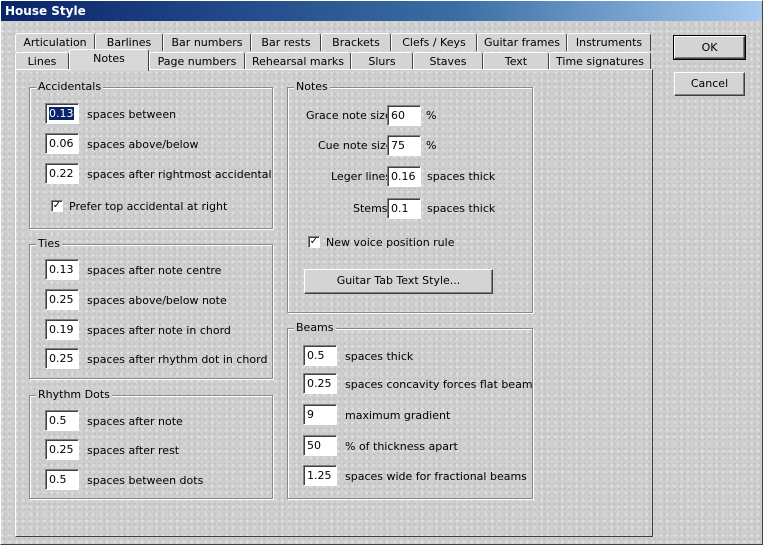 This screenshot has height=545, width=763. What do you see at coordinates (709, 47) in the screenshot?
I see `ok-button: OK` at bounding box center [709, 47].